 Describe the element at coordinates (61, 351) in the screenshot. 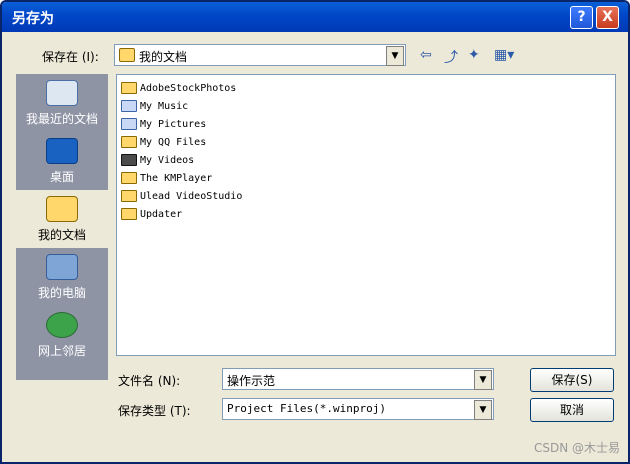

I see `places-item-label: 网上邻居` at that location.